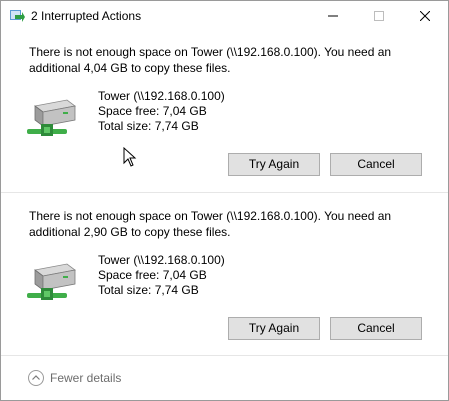 This screenshot has width=449, height=401. I want to click on copy-arrow-icon, so click(17, 16).